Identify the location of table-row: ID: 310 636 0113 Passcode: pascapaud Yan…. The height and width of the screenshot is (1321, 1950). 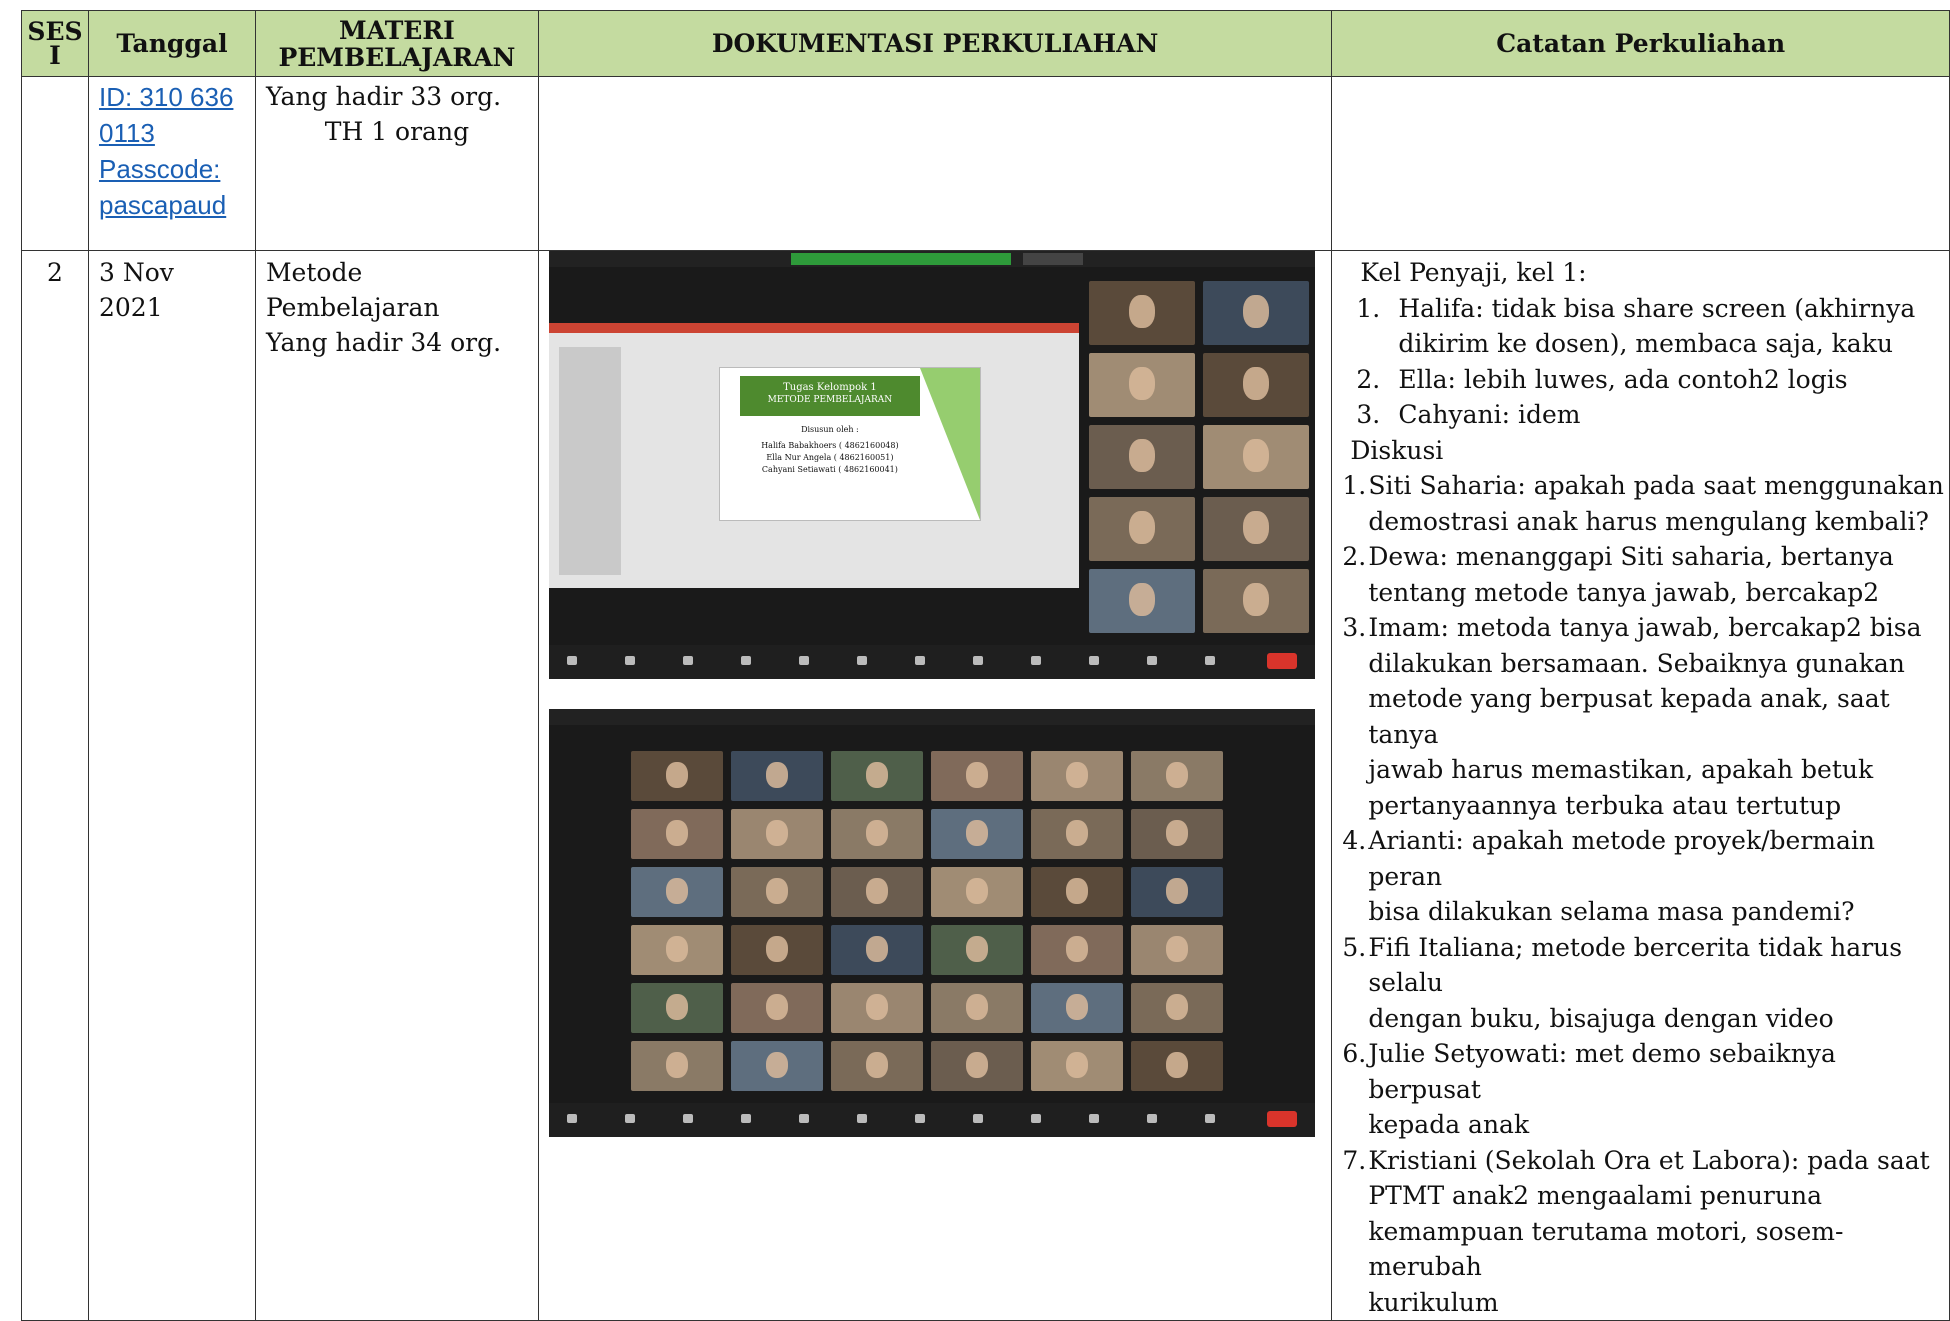
(985, 163).